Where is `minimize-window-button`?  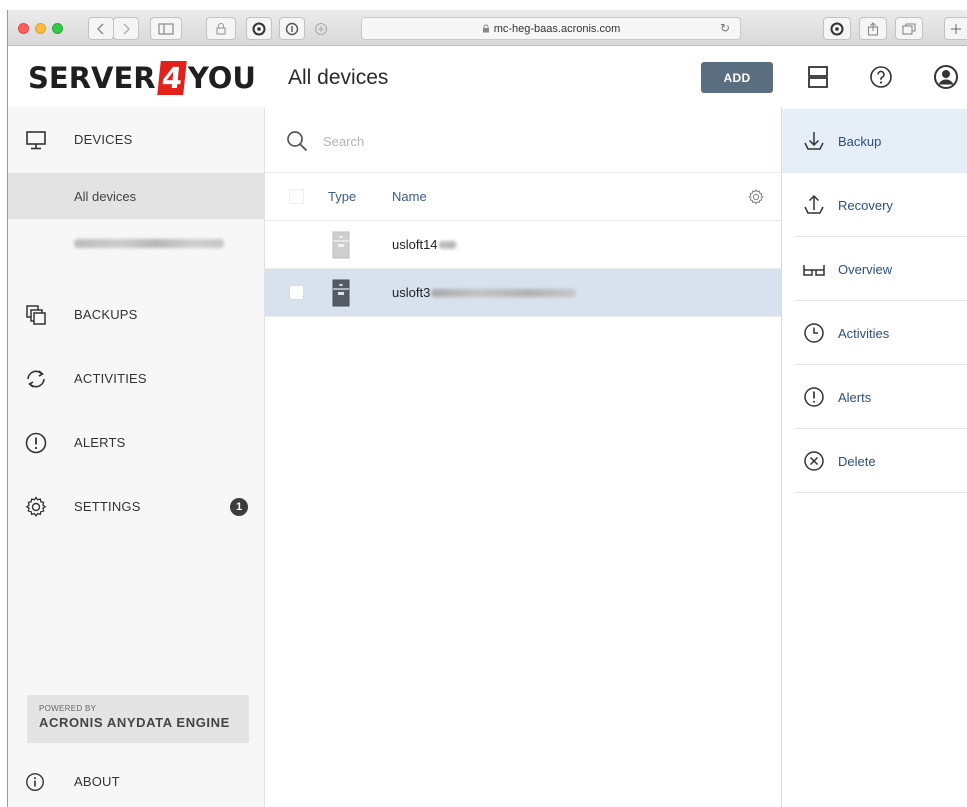
minimize-window-button is located at coordinates (40, 28).